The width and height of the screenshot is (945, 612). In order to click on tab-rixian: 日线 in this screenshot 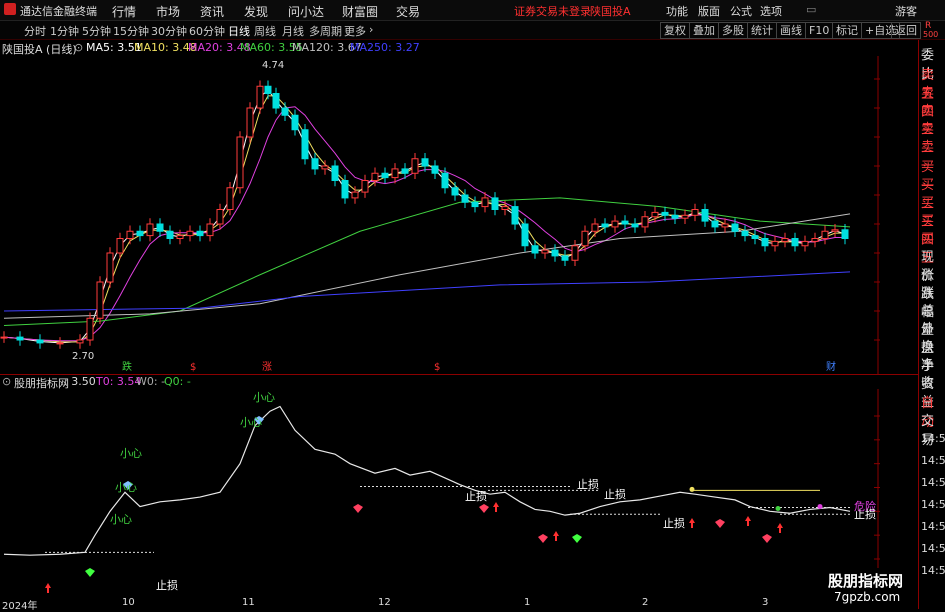, I will do `click(239, 31)`.